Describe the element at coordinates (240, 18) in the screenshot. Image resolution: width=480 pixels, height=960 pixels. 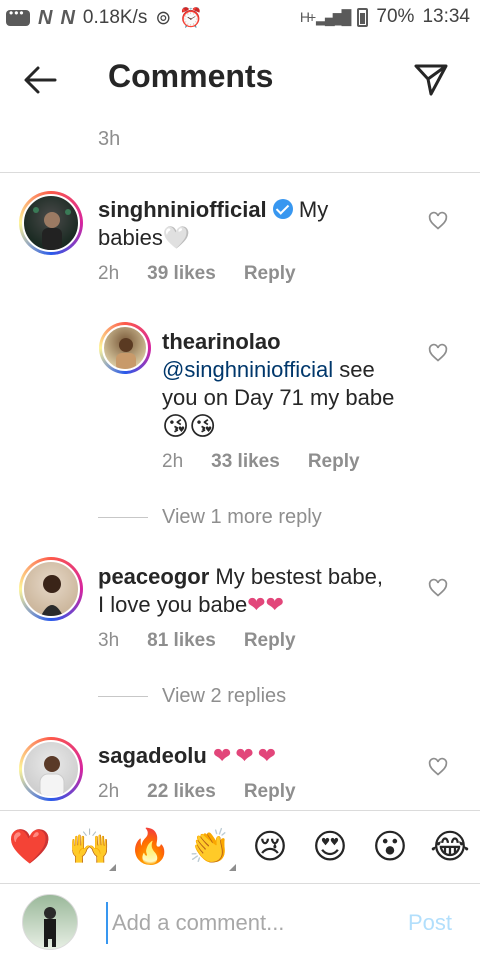
I see `status-bar: N N 0.18K/s ⊚ ⏰ H+ ▂▄▆█ 70% 13:34` at that location.